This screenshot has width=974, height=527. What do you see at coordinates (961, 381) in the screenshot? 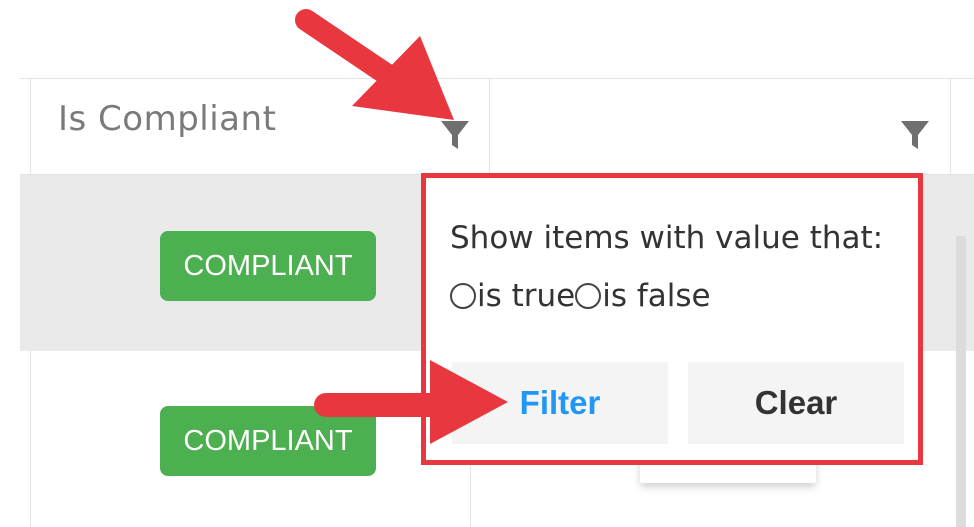
I see `scrollbar` at bounding box center [961, 381].